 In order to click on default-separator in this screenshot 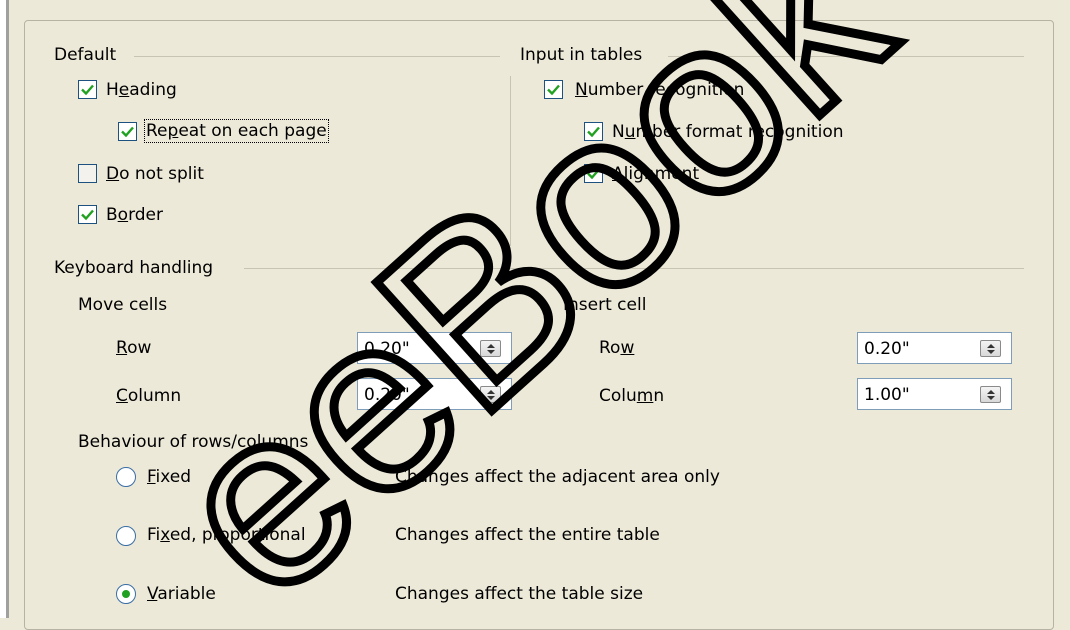, I will do `click(317, 56)`.